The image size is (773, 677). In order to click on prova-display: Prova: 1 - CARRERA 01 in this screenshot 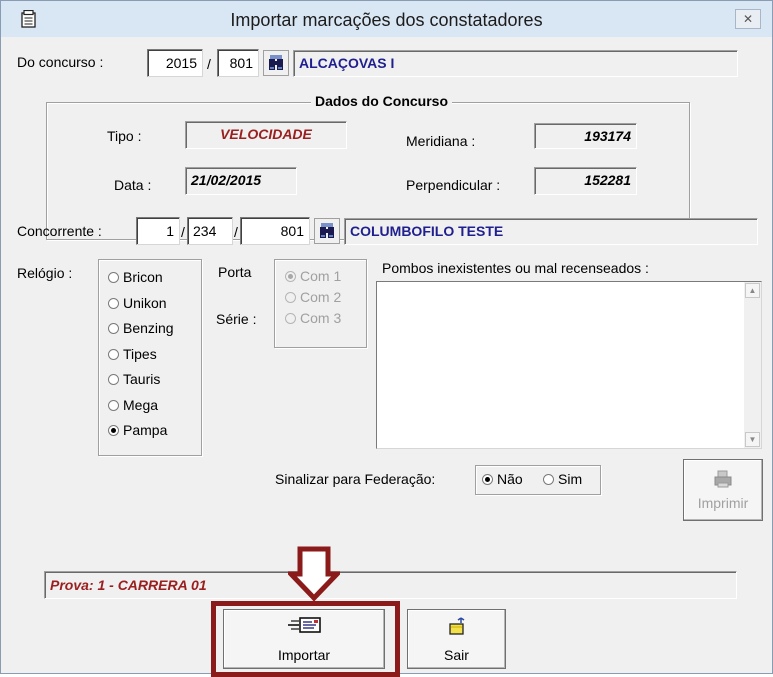, I will do `click(390, 585)`.